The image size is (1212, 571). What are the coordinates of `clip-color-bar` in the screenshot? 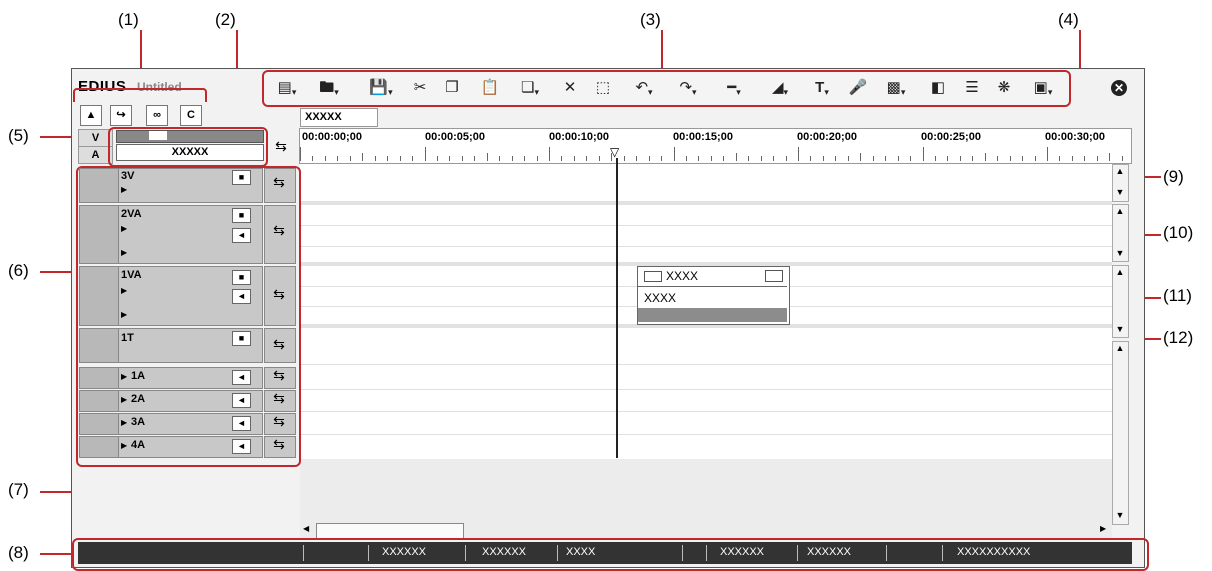 It's located at (712, 315).